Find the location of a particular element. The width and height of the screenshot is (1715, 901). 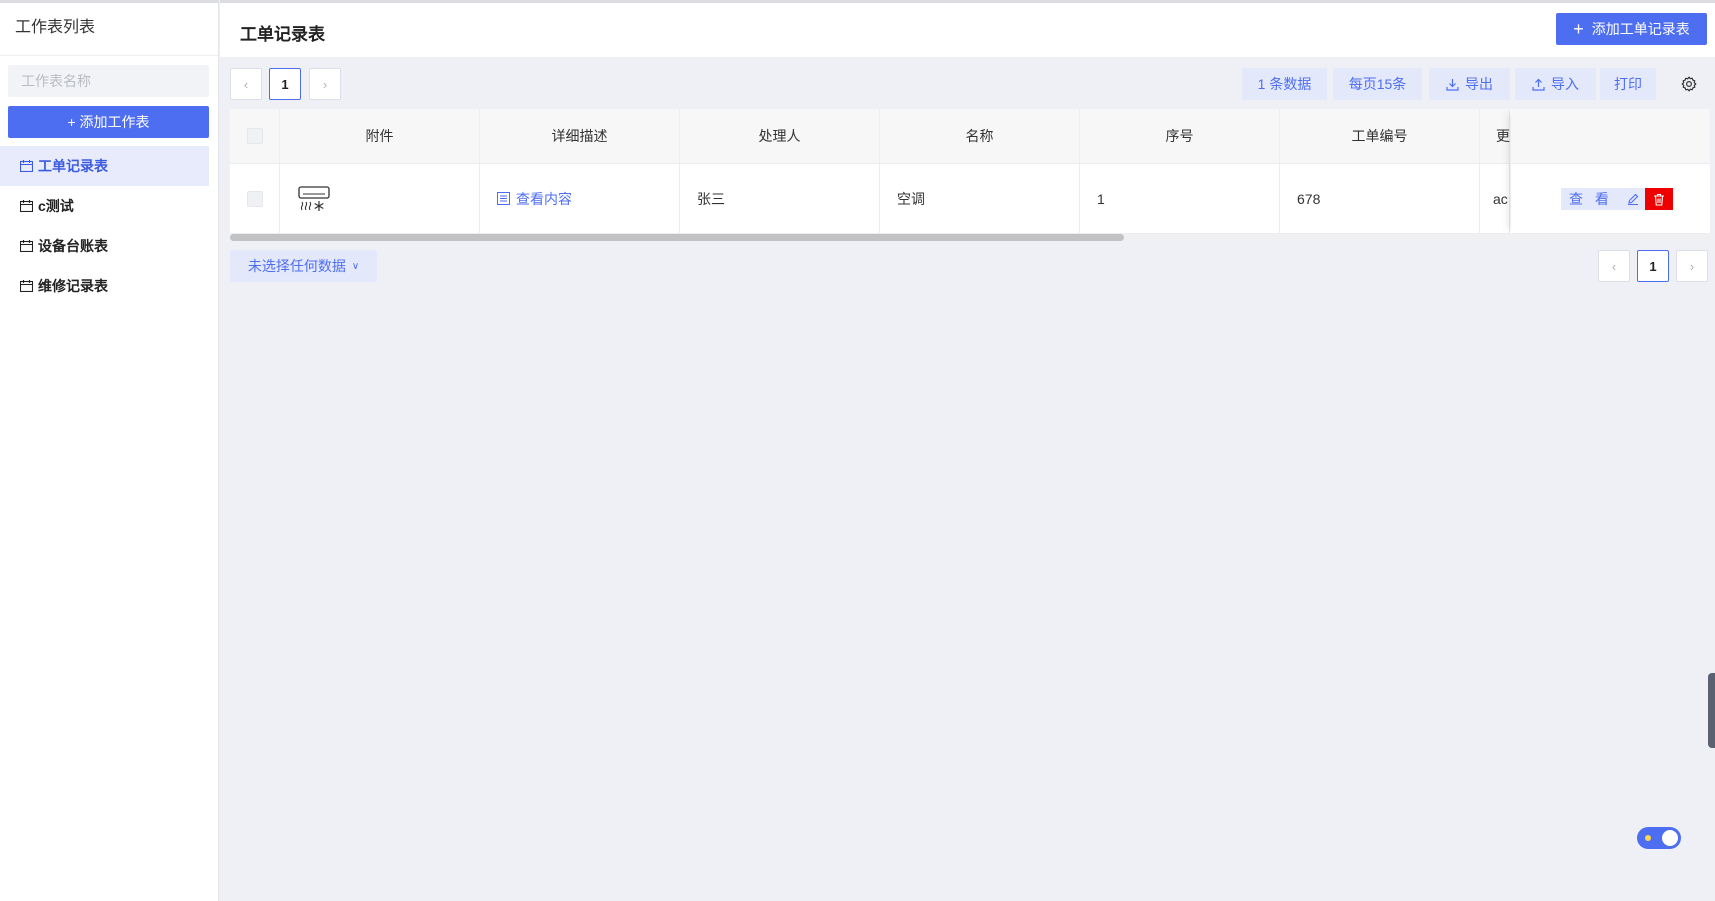

fixed-action-column: 查 看 is located at coordinates (1610, 171).